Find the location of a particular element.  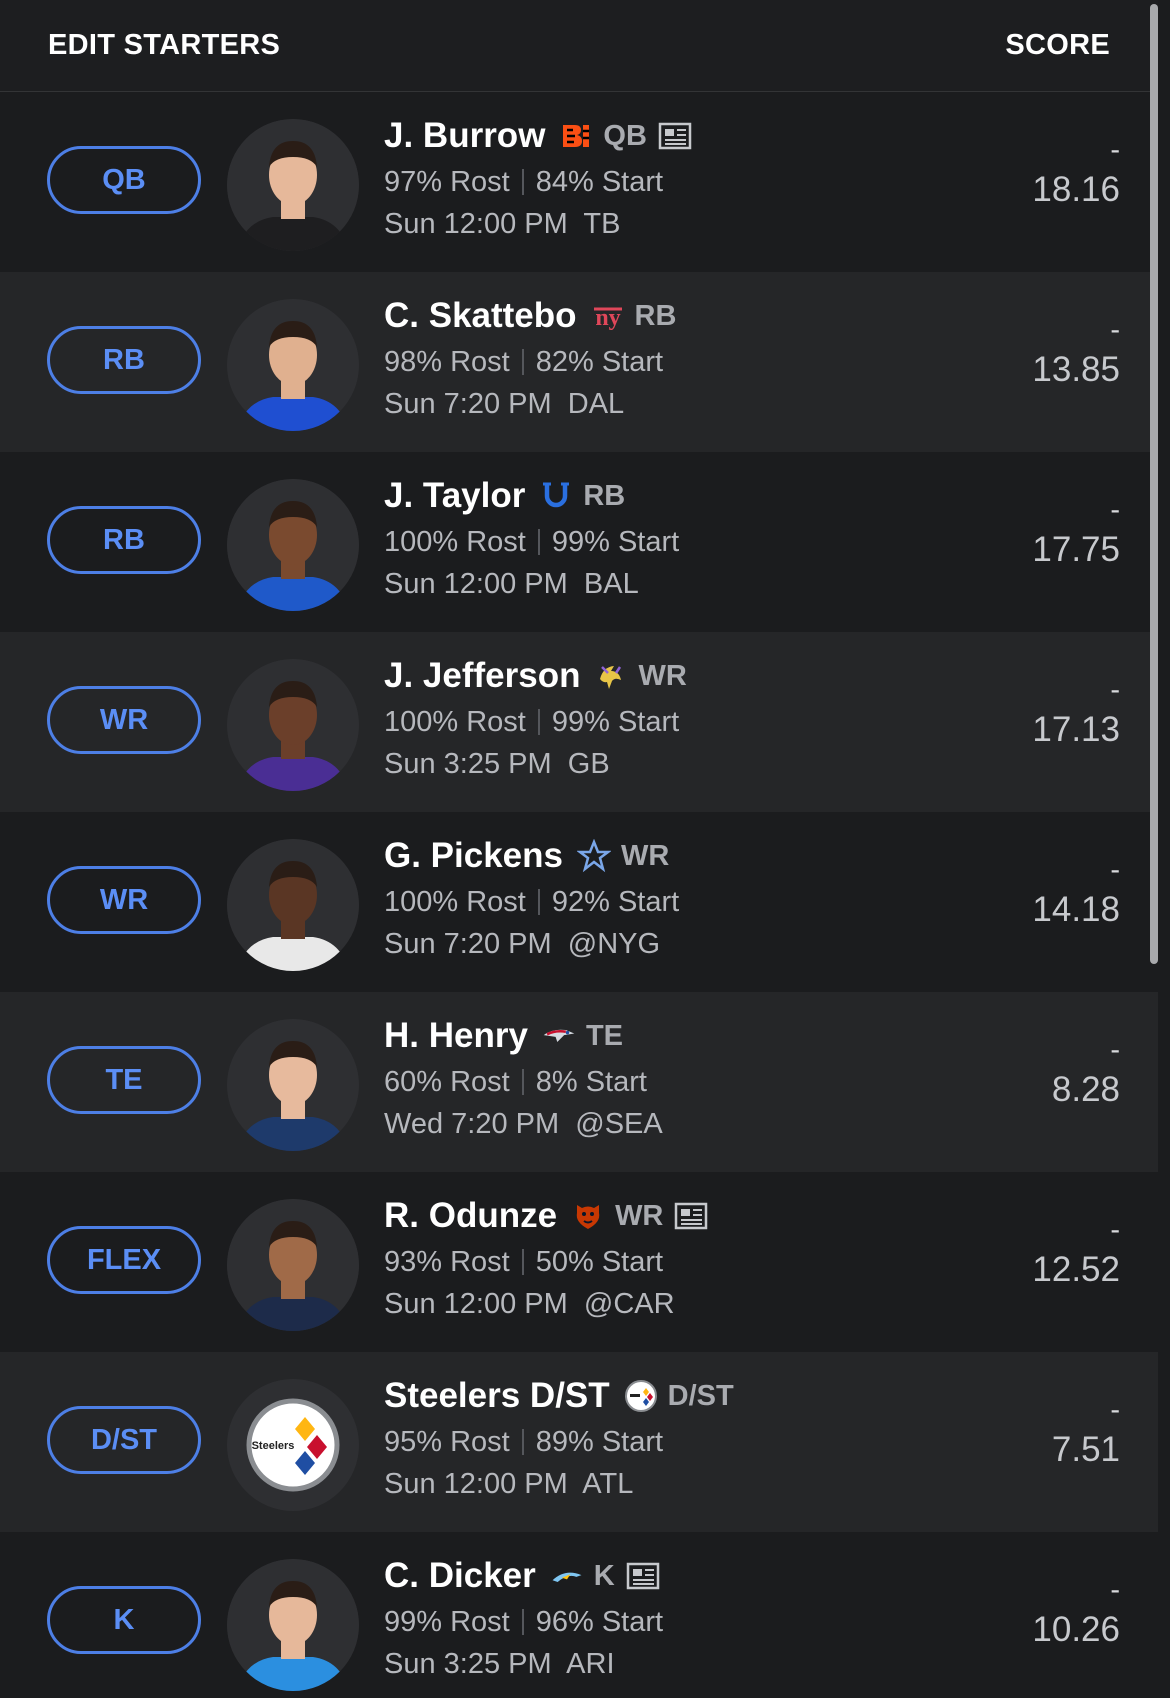

colts-logo-icon is located at coordinates (556, 496).